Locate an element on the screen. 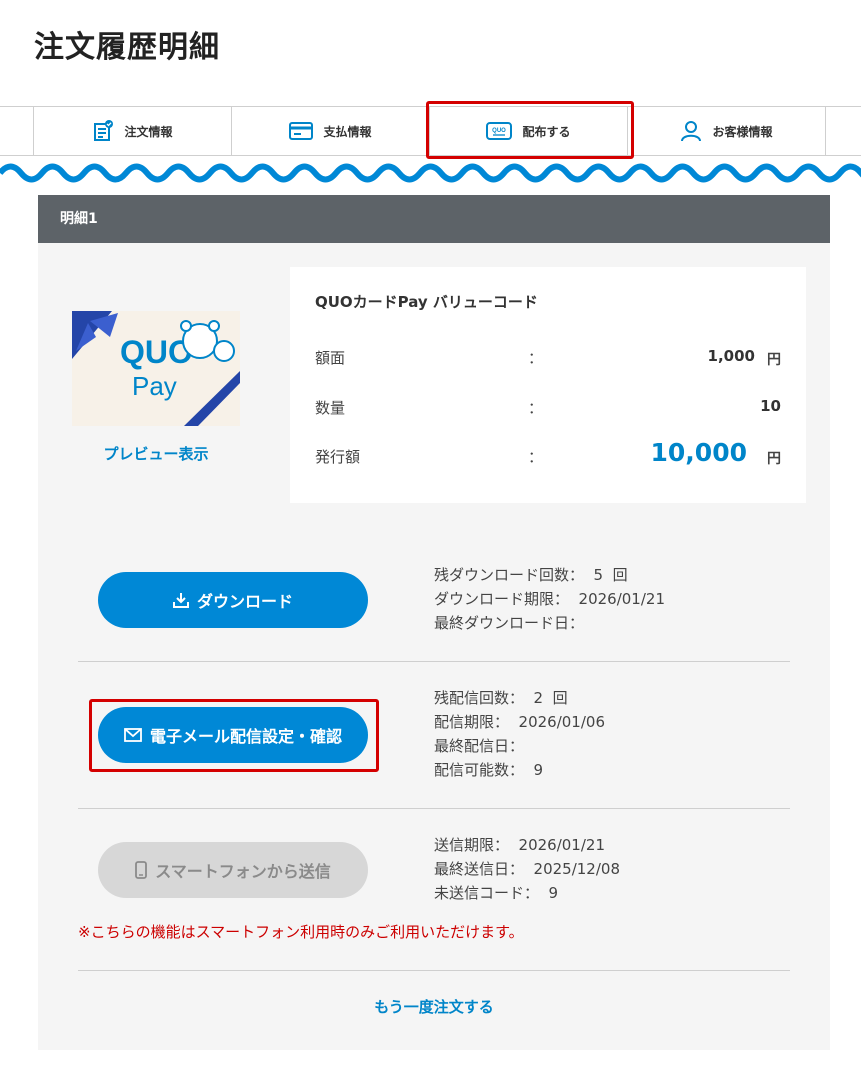  download-button: ダウンロード is located at coordinates (233, 600).